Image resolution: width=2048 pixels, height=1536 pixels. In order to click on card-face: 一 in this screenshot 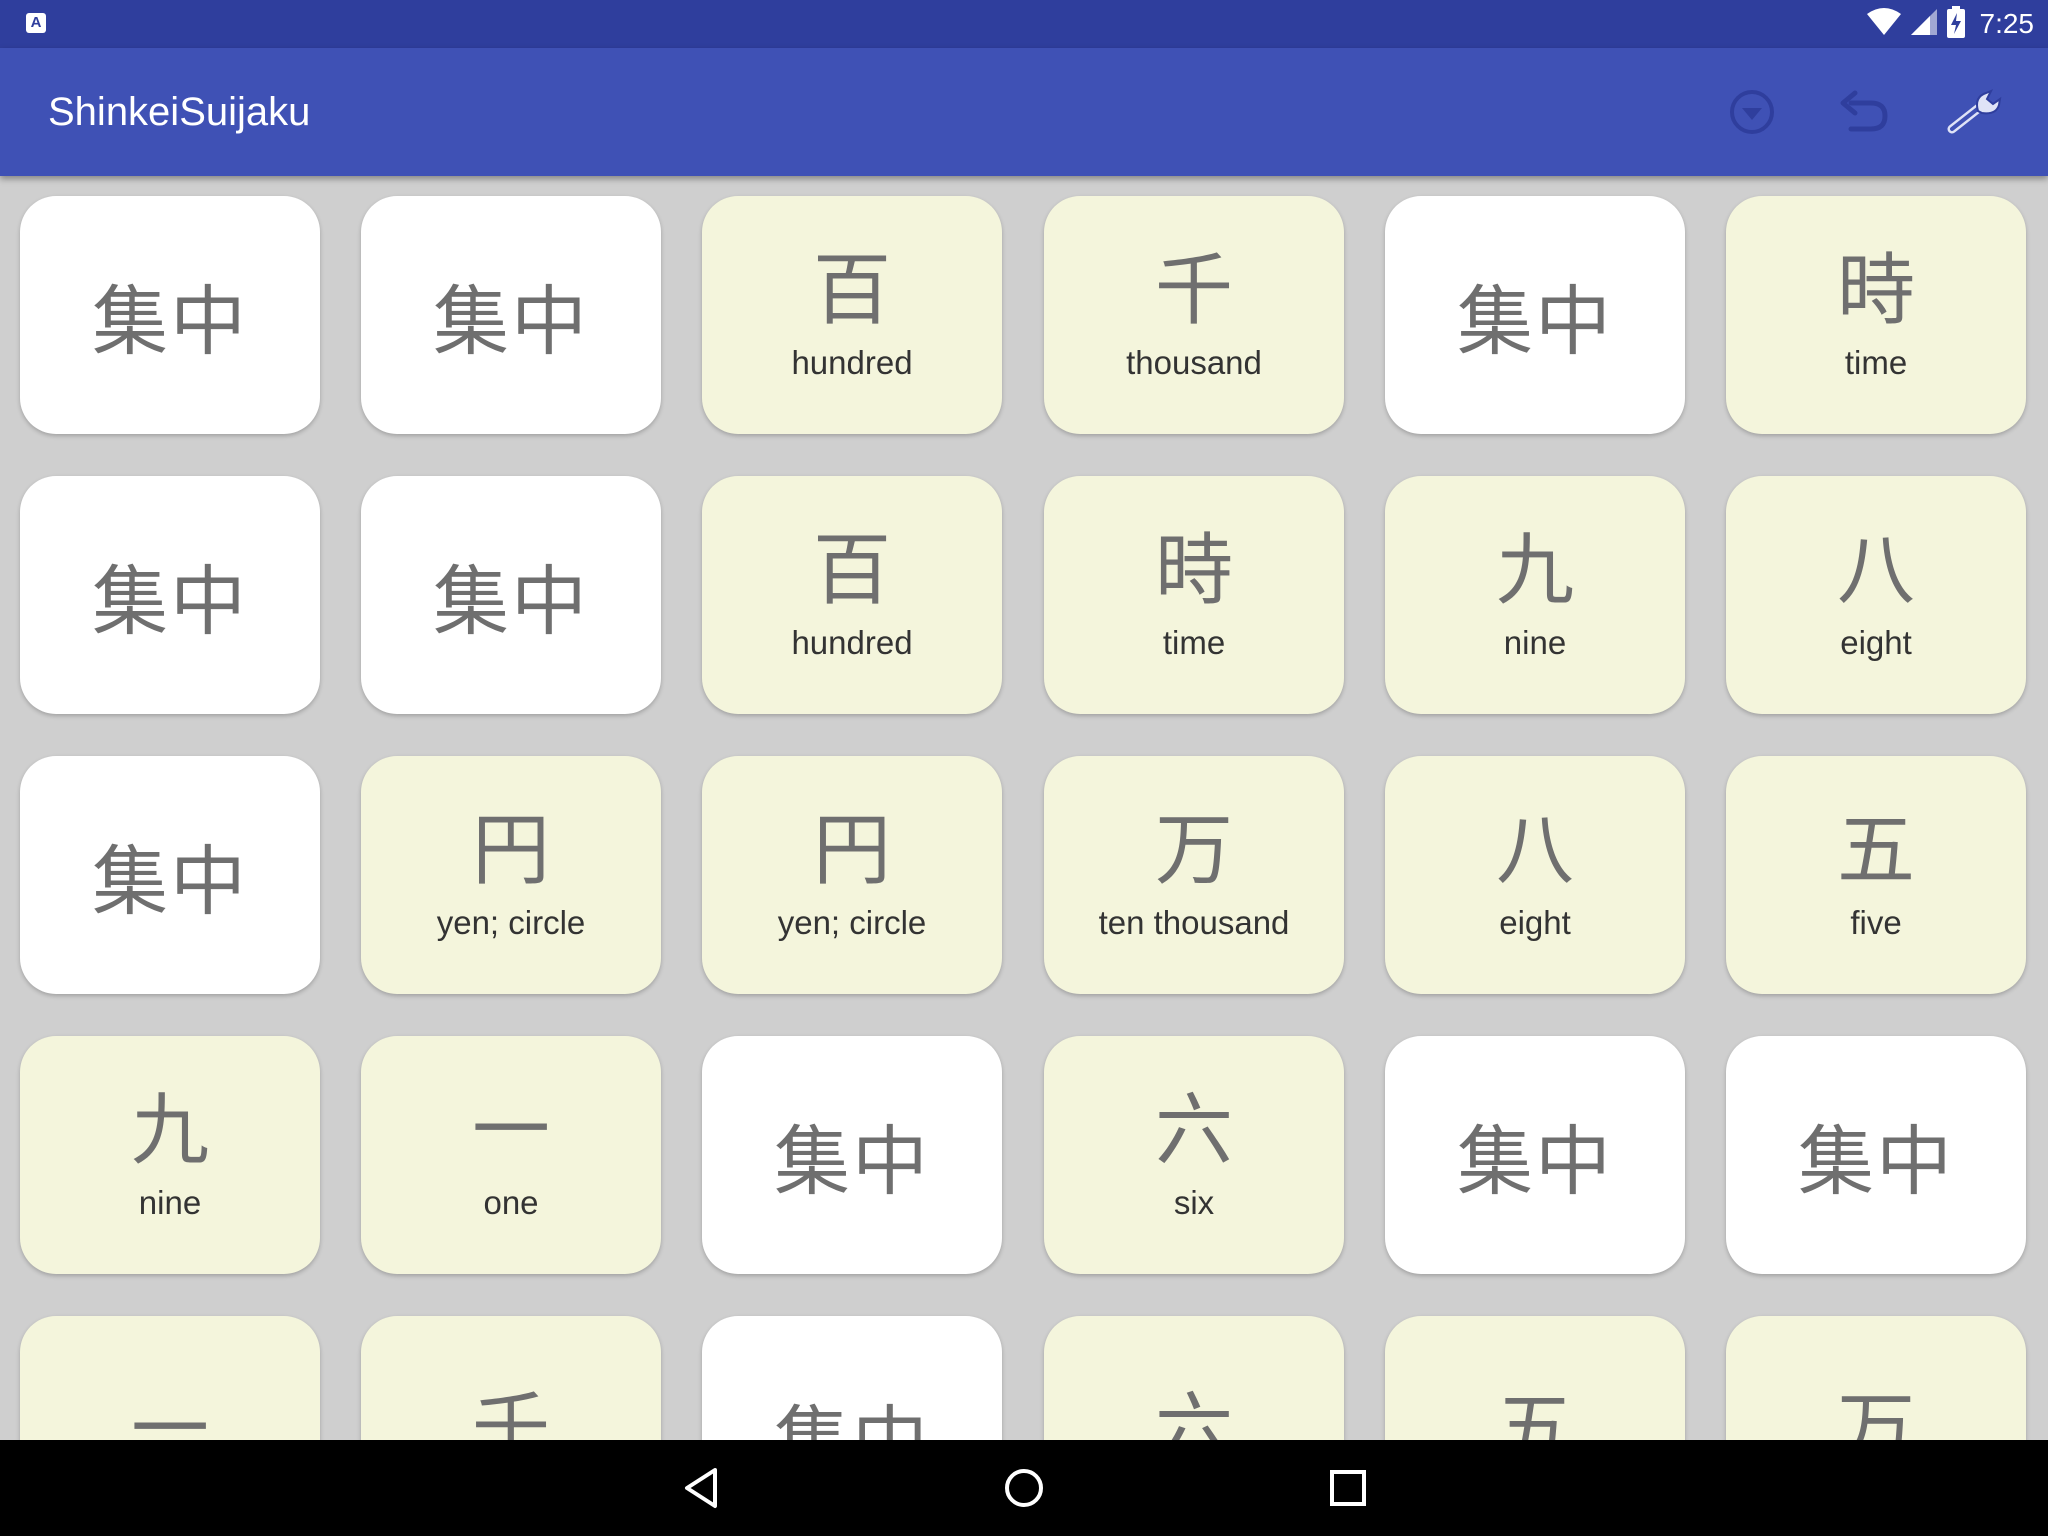, I will do `click(170, 1378)`.